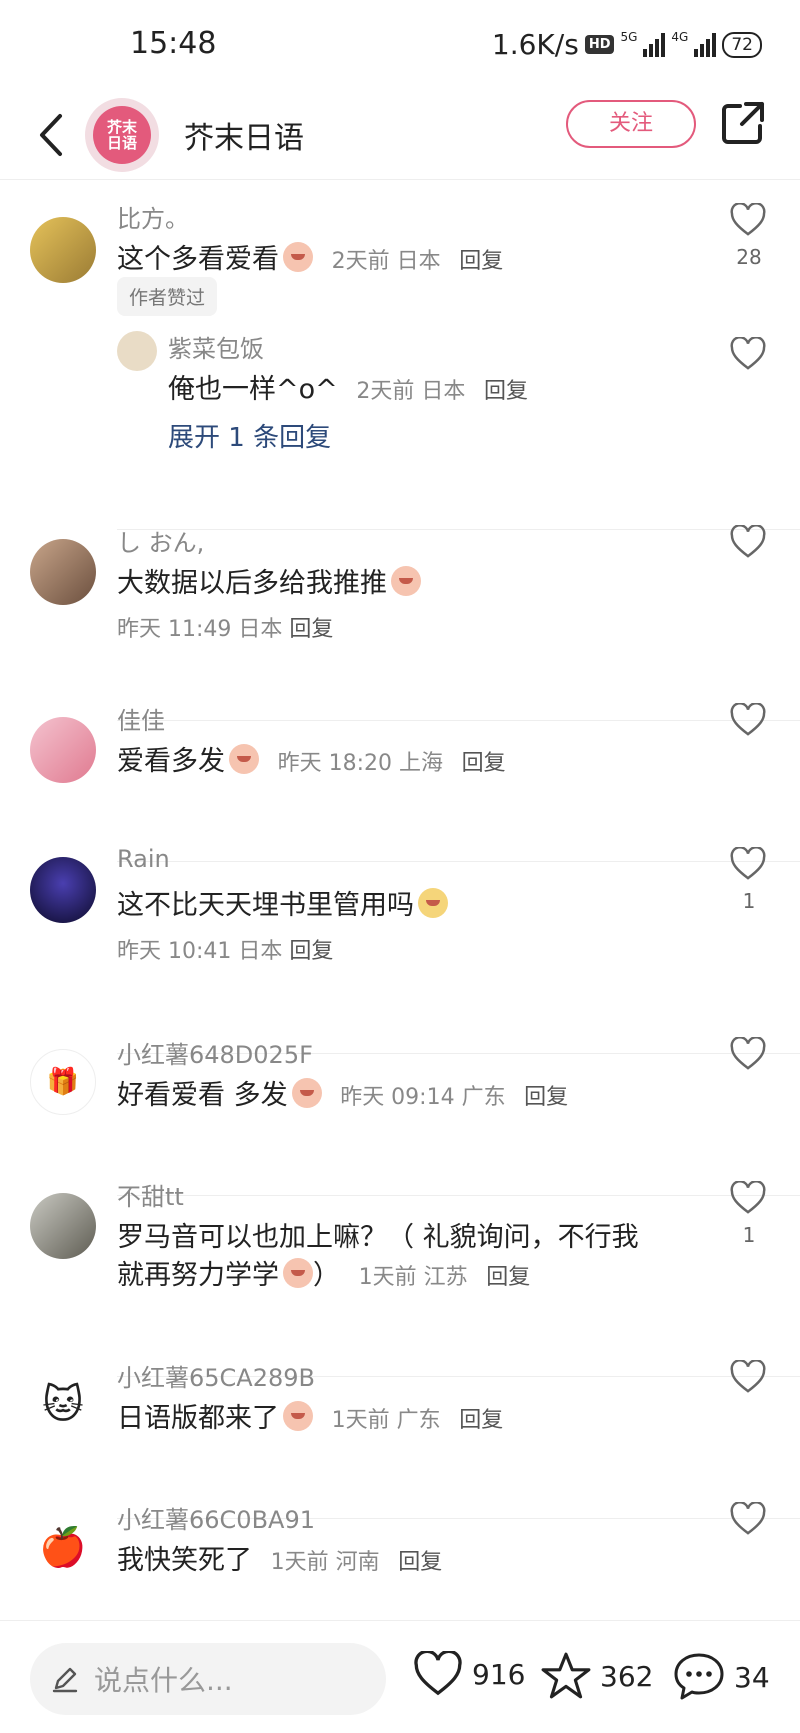  What do you see at coordinates (137, 351) in the screenshot?
I see `reply-user-avatar` at bounding box center [137, 351].